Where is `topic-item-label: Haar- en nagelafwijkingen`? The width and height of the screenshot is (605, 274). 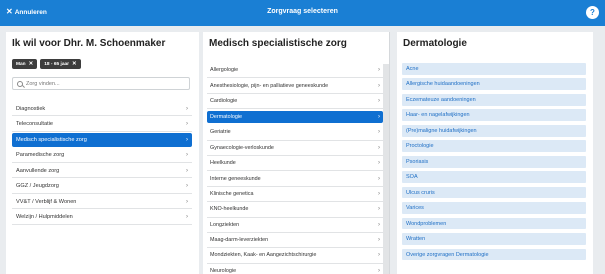 topic-item-label: Haar- en nagelafwijkingen is located at coordinates (438, 115).